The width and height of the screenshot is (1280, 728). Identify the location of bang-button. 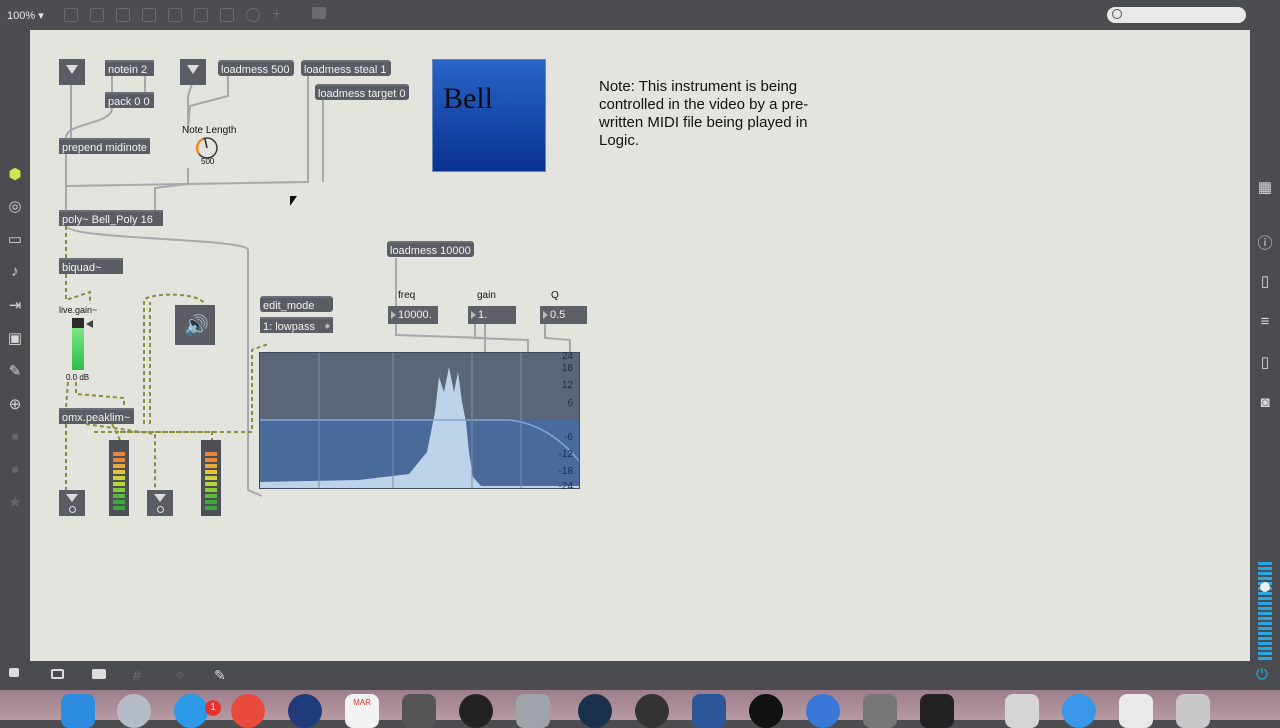
(72, 72).